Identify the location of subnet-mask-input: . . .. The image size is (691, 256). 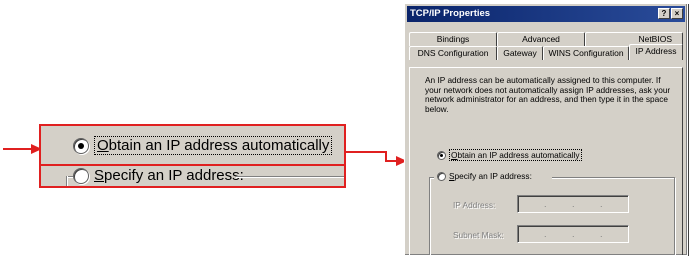
(573, 234).